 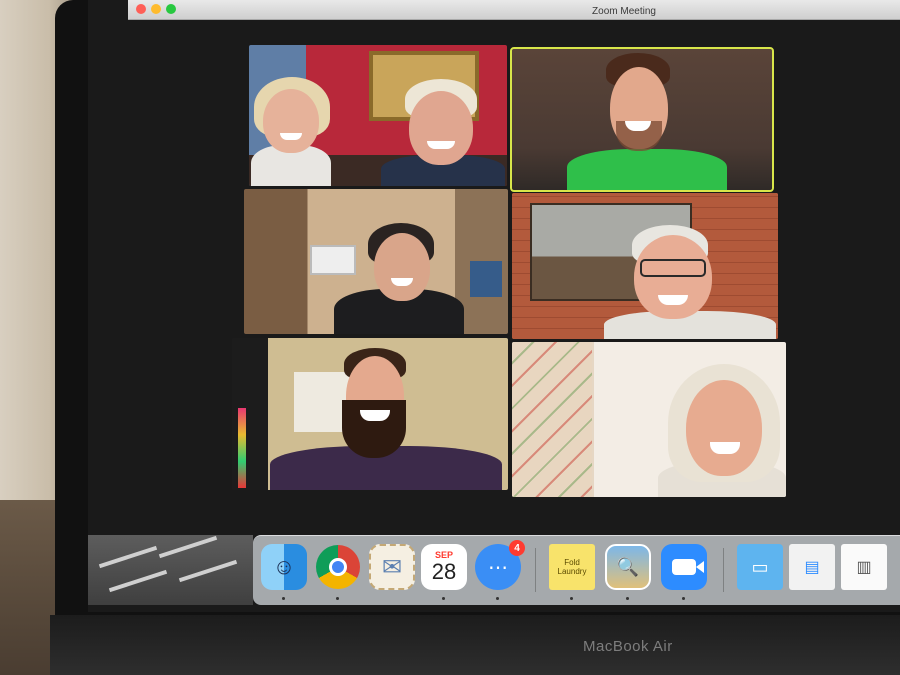 What do you see at coordinates (673, 268) in the screenshot?
I see `participant-glasses` at bounding box center [673, 268].